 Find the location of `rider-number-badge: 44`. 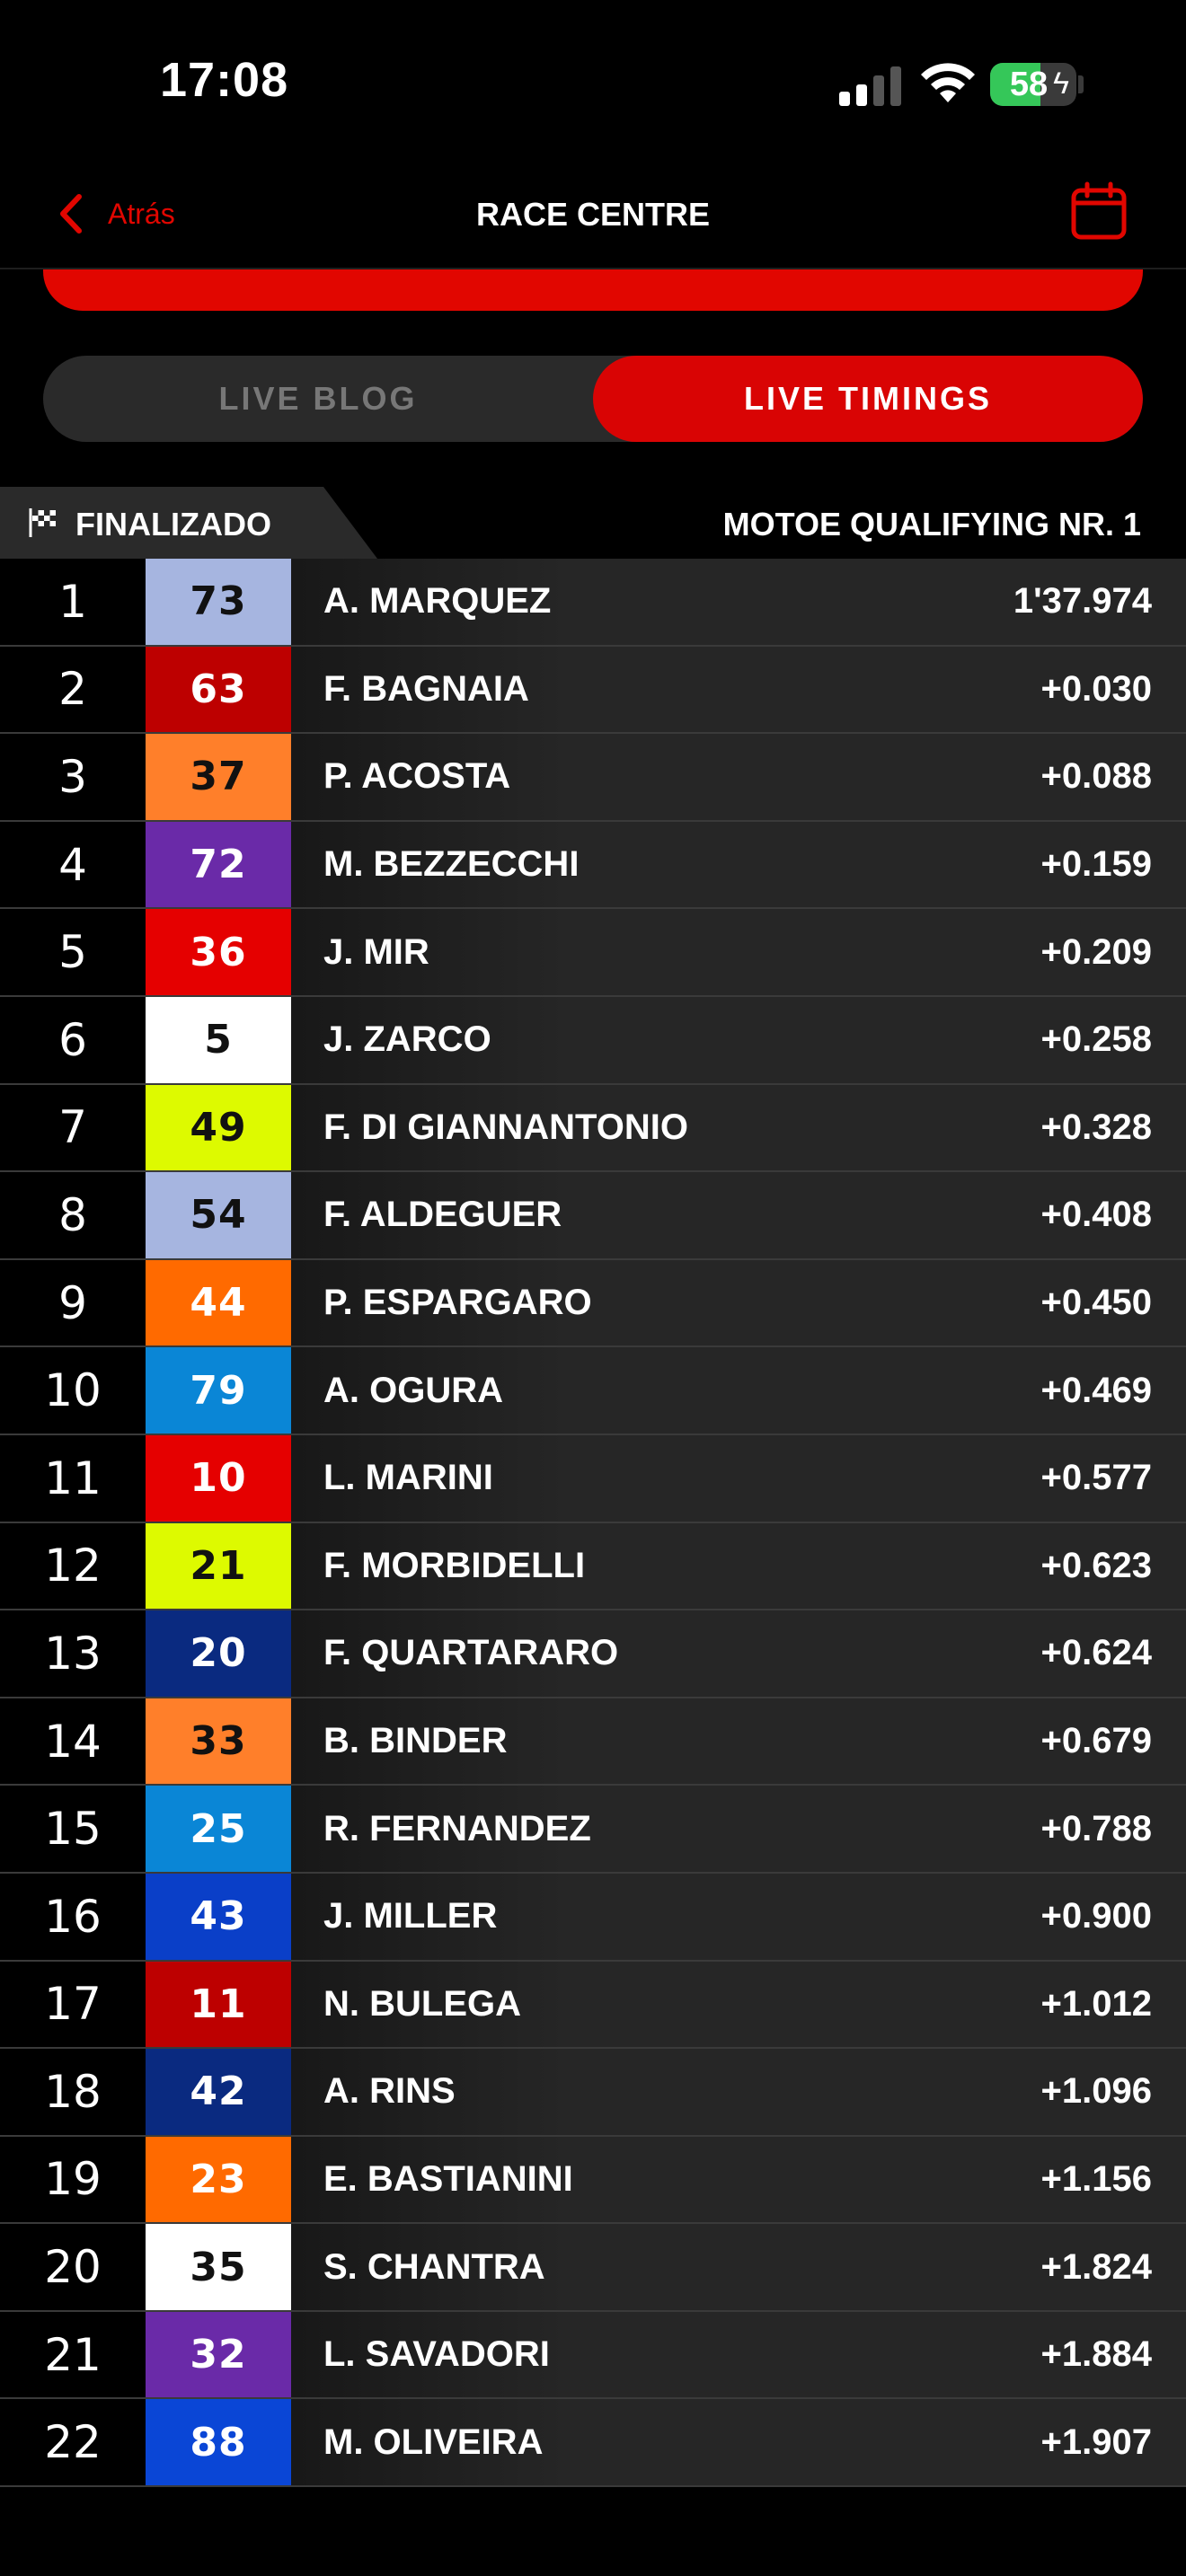

rider-number-badge: 44 is located at coordinates (218, 1302).